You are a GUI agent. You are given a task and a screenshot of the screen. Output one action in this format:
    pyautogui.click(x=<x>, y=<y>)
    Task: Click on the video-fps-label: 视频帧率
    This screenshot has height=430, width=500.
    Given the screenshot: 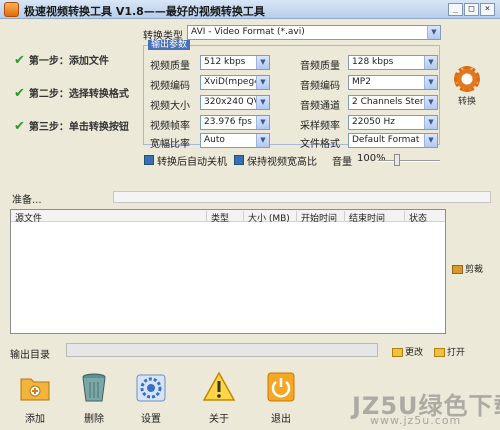 What is the action you would take?
    pyautogui.click(x=170, y=126)
    